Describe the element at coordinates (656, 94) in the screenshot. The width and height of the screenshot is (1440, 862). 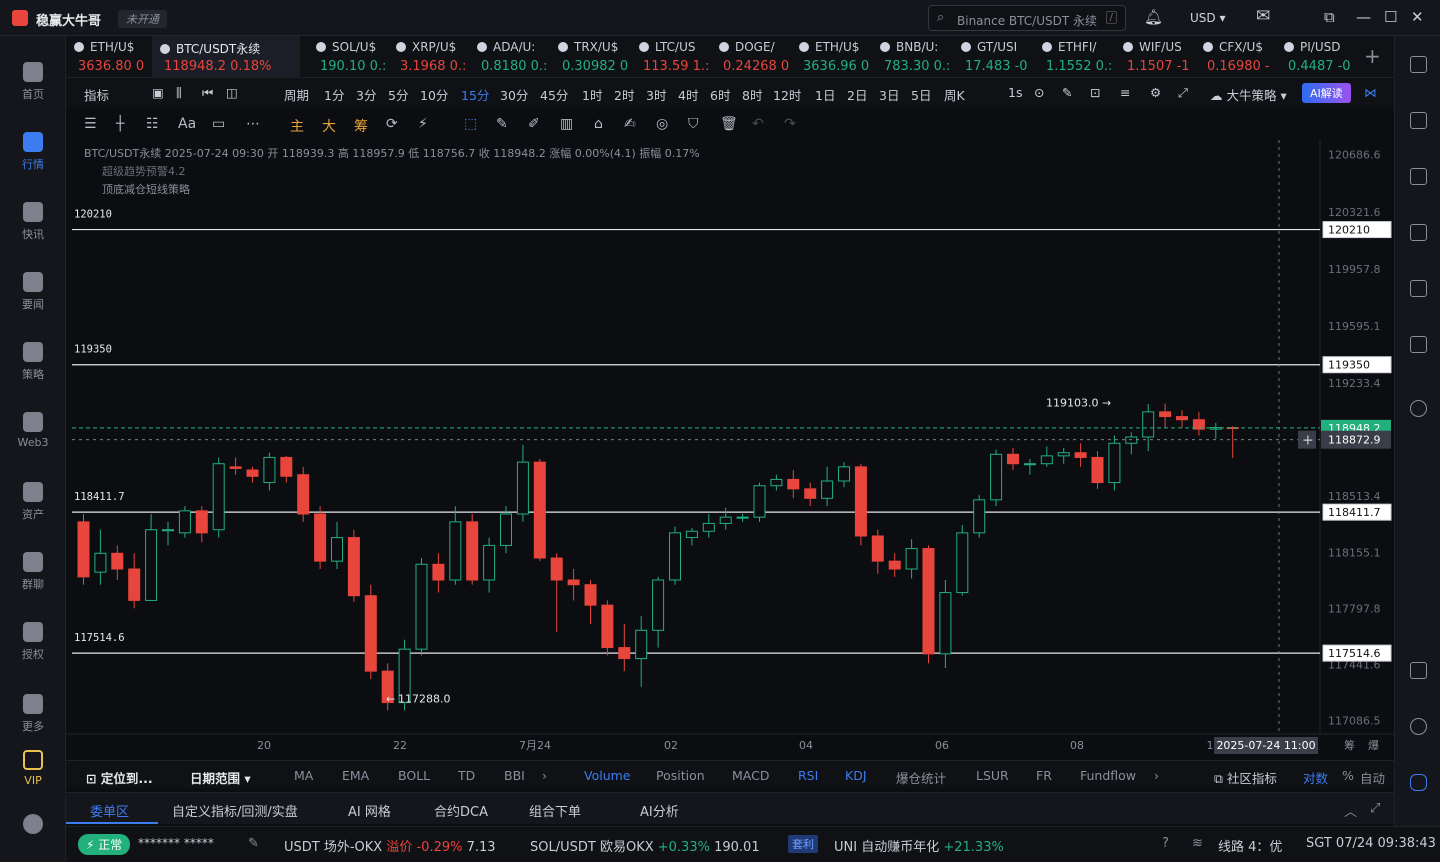
I see `period-btn: 3时` at that location.